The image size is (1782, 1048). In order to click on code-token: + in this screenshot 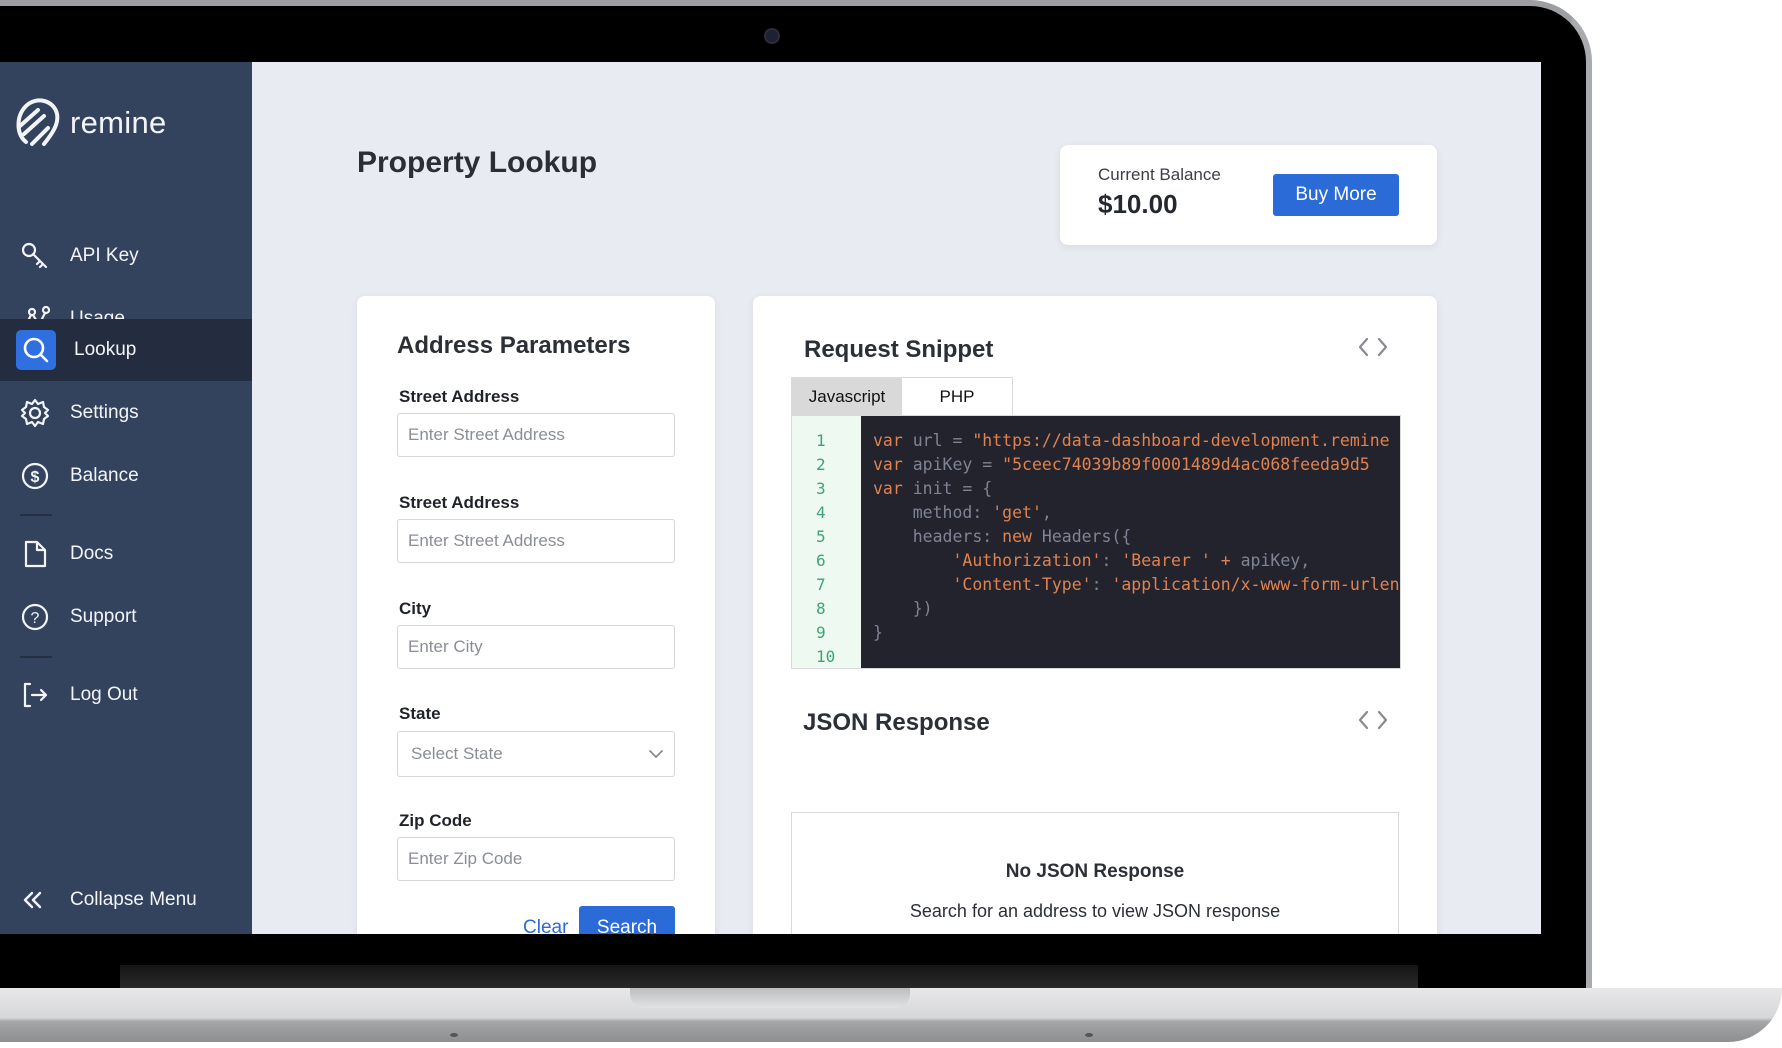, I will do `click(1225, 560)`.